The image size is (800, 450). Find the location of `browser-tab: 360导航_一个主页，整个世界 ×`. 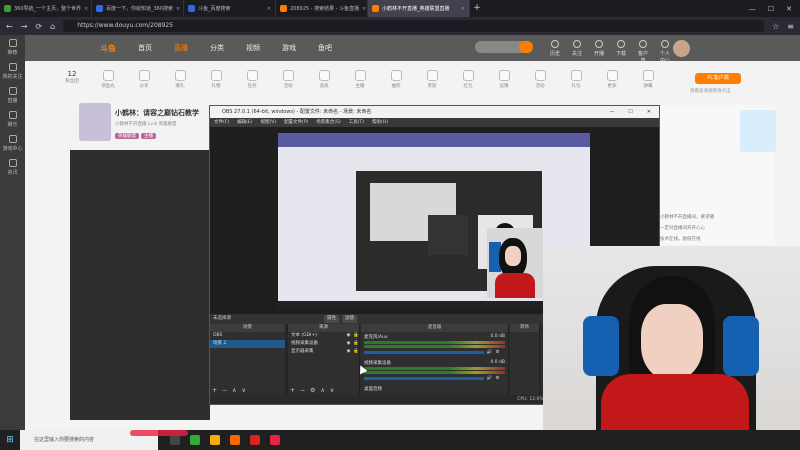

browser-tab: 360导航_一个主页，整个世界 × is located at coordinates (46, 8).